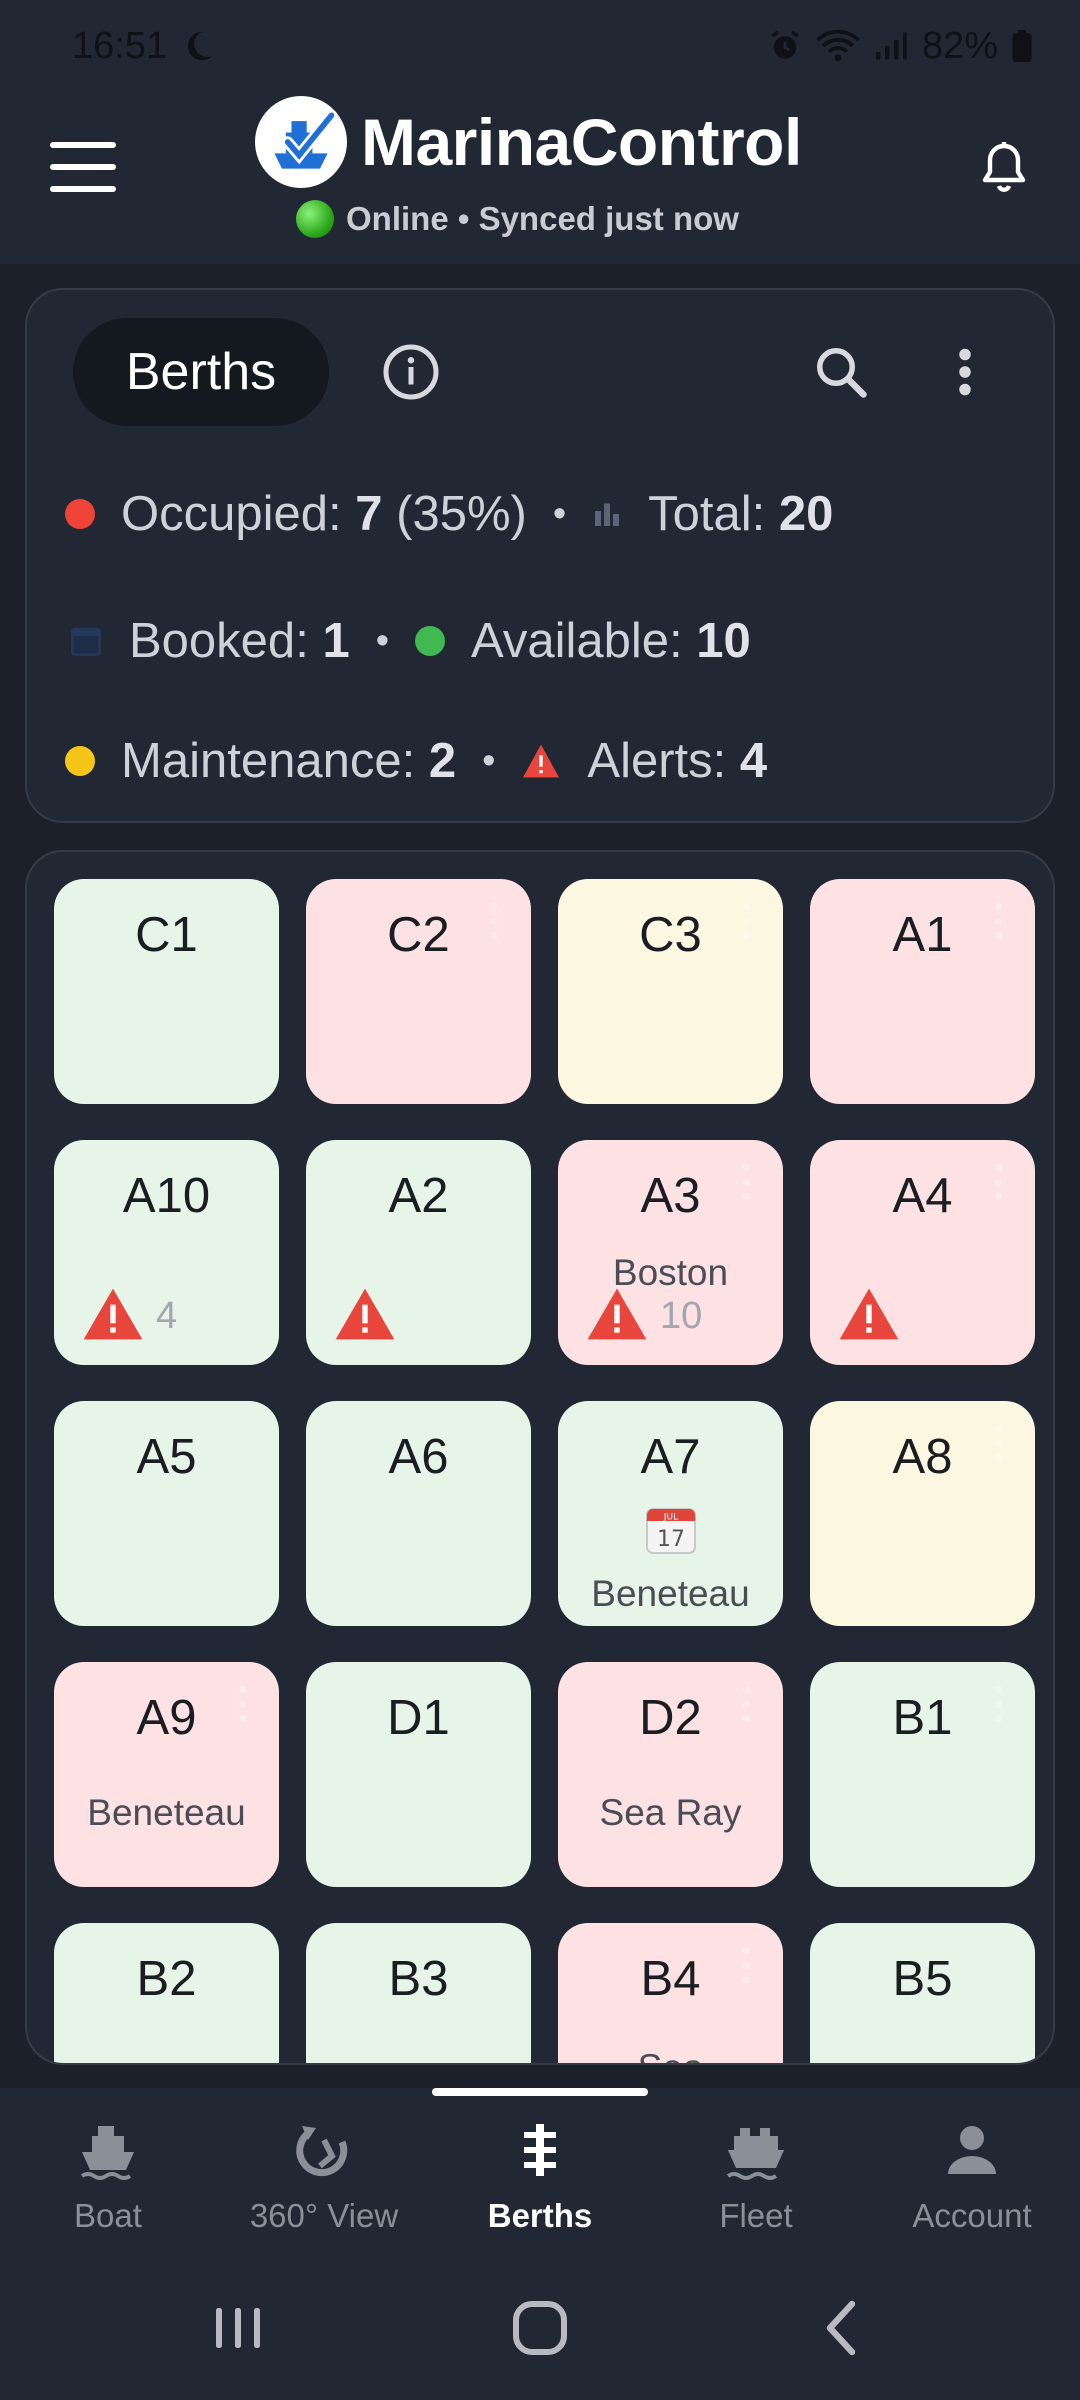  I want to click on nav-tab-account: Account, so click(972, 2178).